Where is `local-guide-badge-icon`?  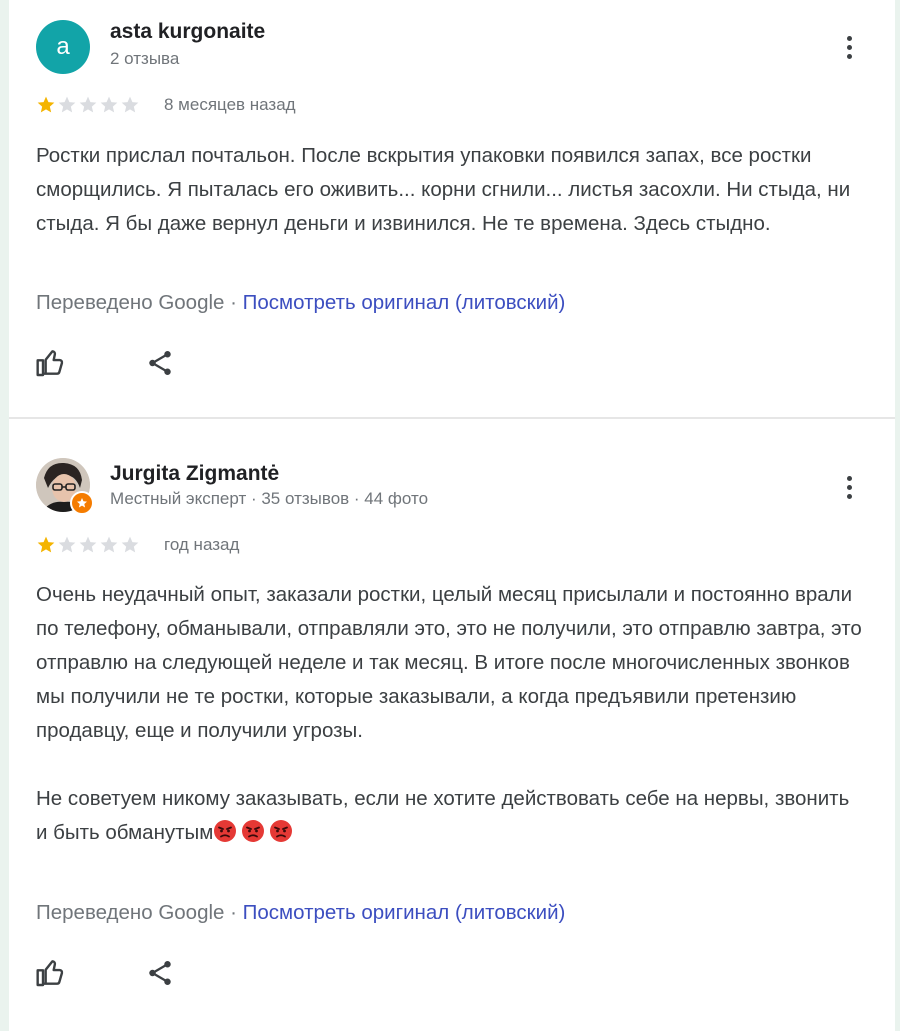
local-guide-badge-icon is located at coordinates (82, 503).